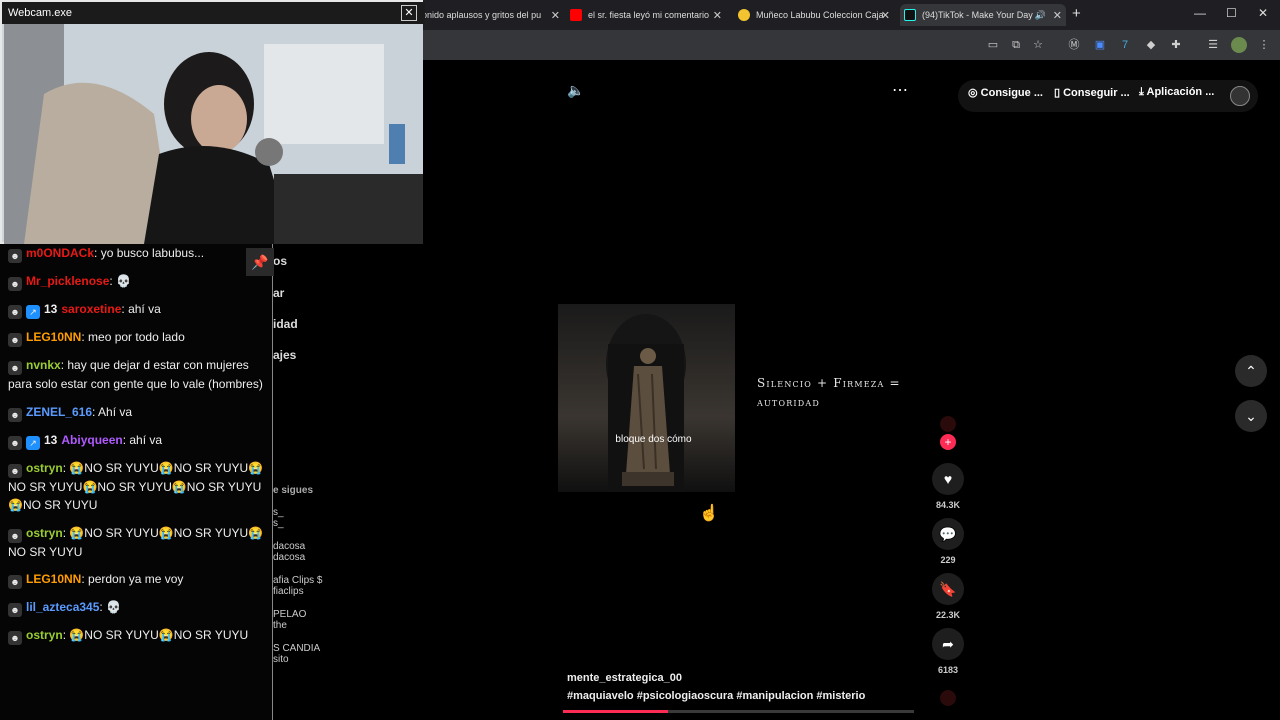  I want to click on chat-message: ☻ ostryn: 😭NO SR YUYU😭NO SR YUYU, so click(136, 635).